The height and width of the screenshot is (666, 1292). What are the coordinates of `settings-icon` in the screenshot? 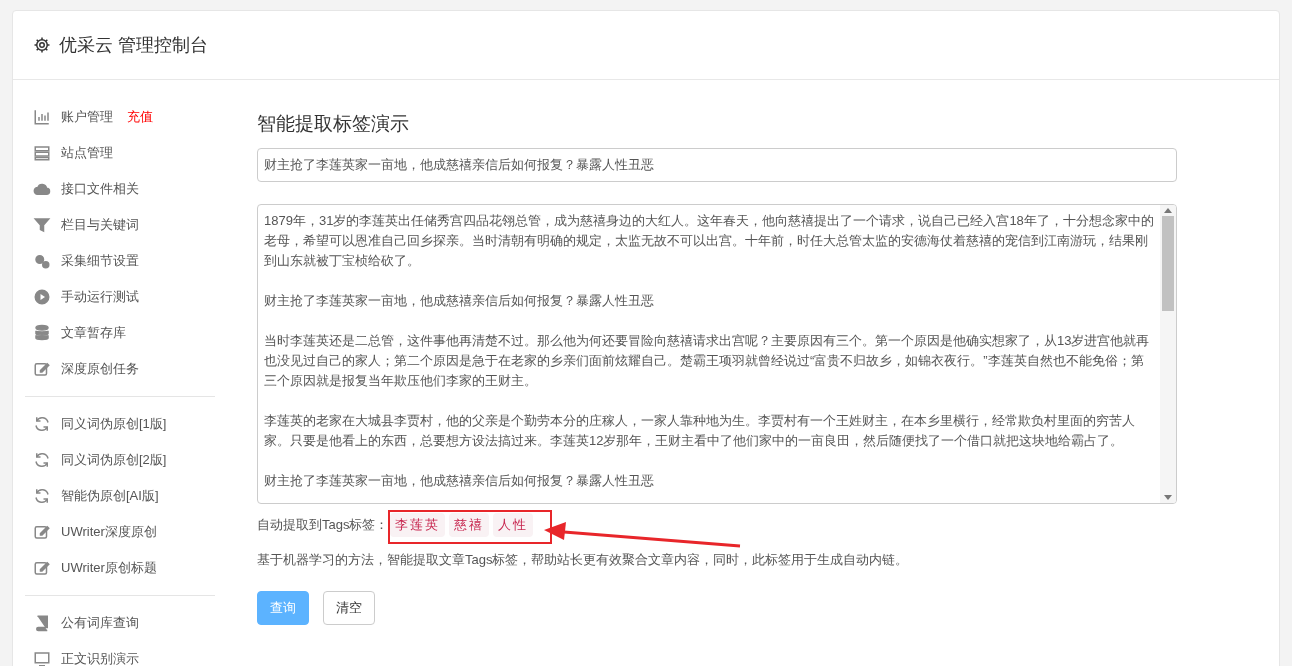 It's located at (42, 45).